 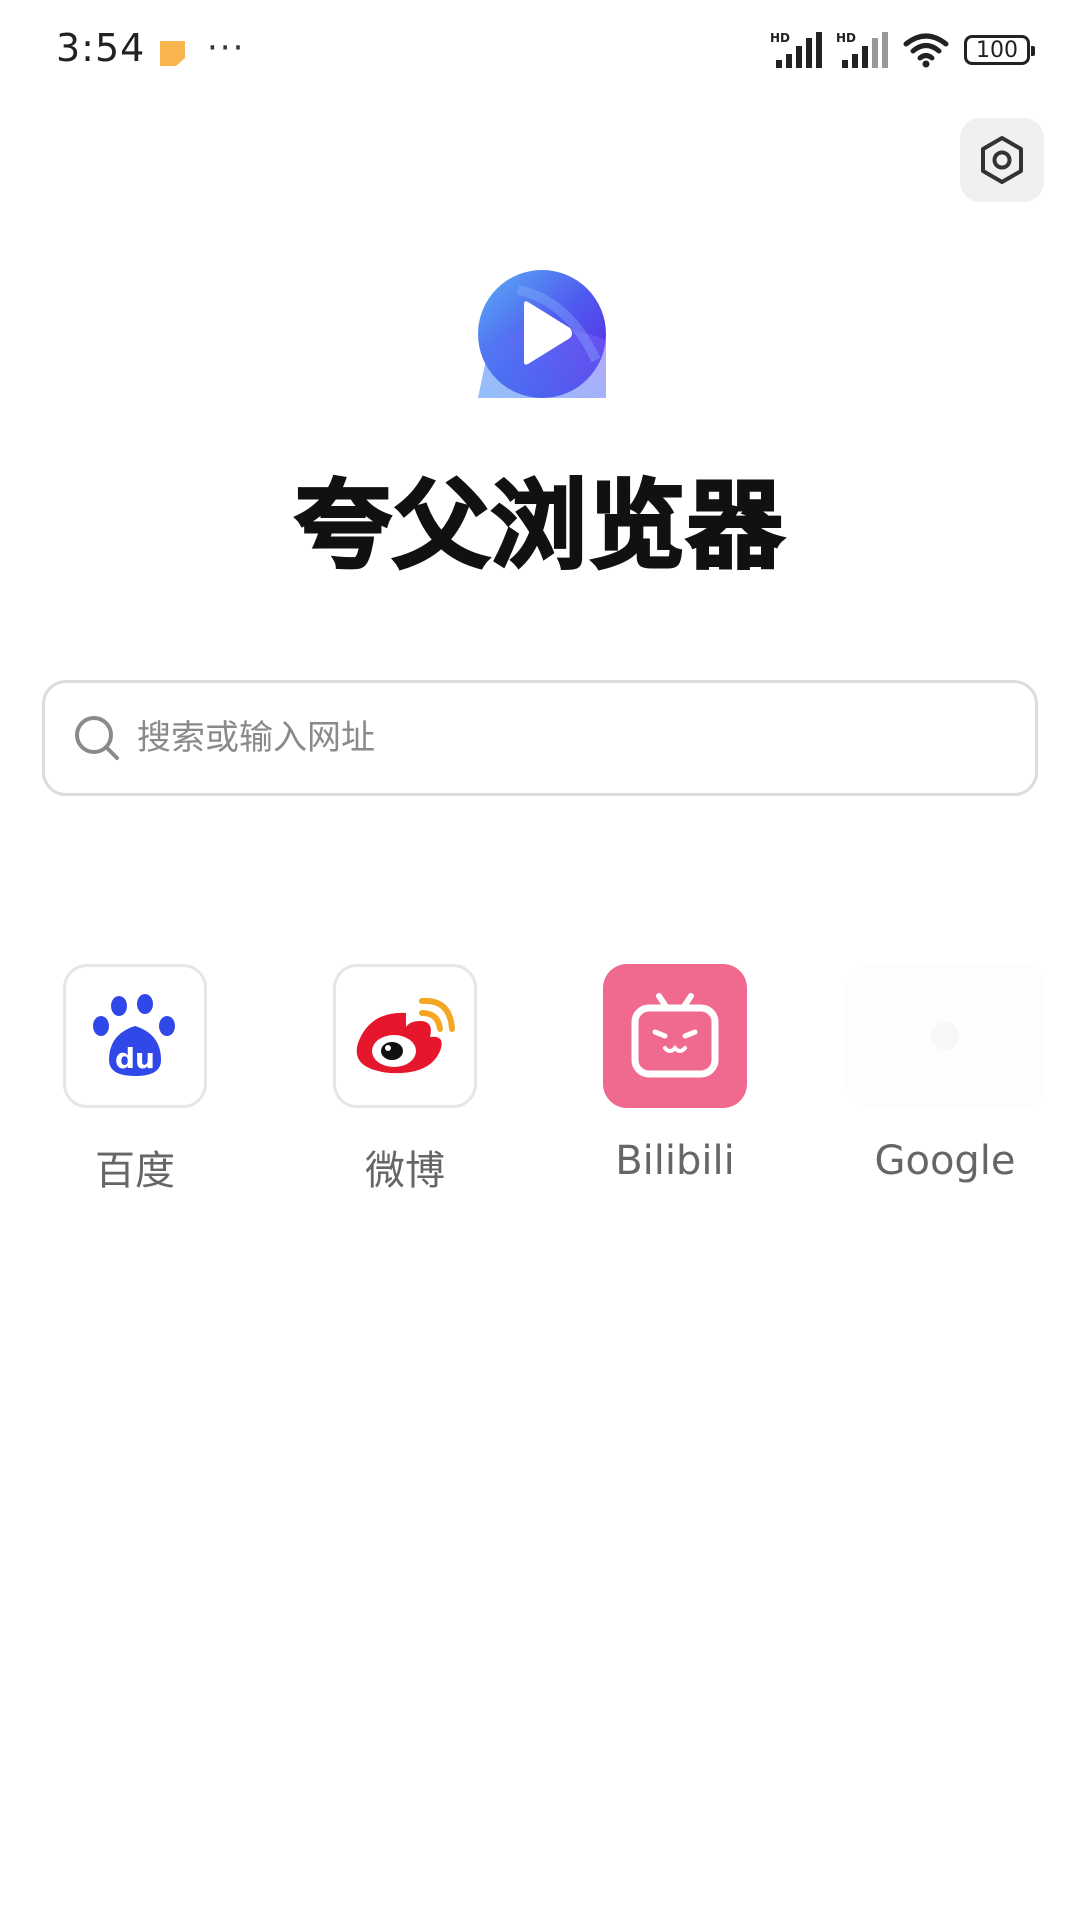 I want to click on bilibili-icon-tile, so click(x=675, y=1036).